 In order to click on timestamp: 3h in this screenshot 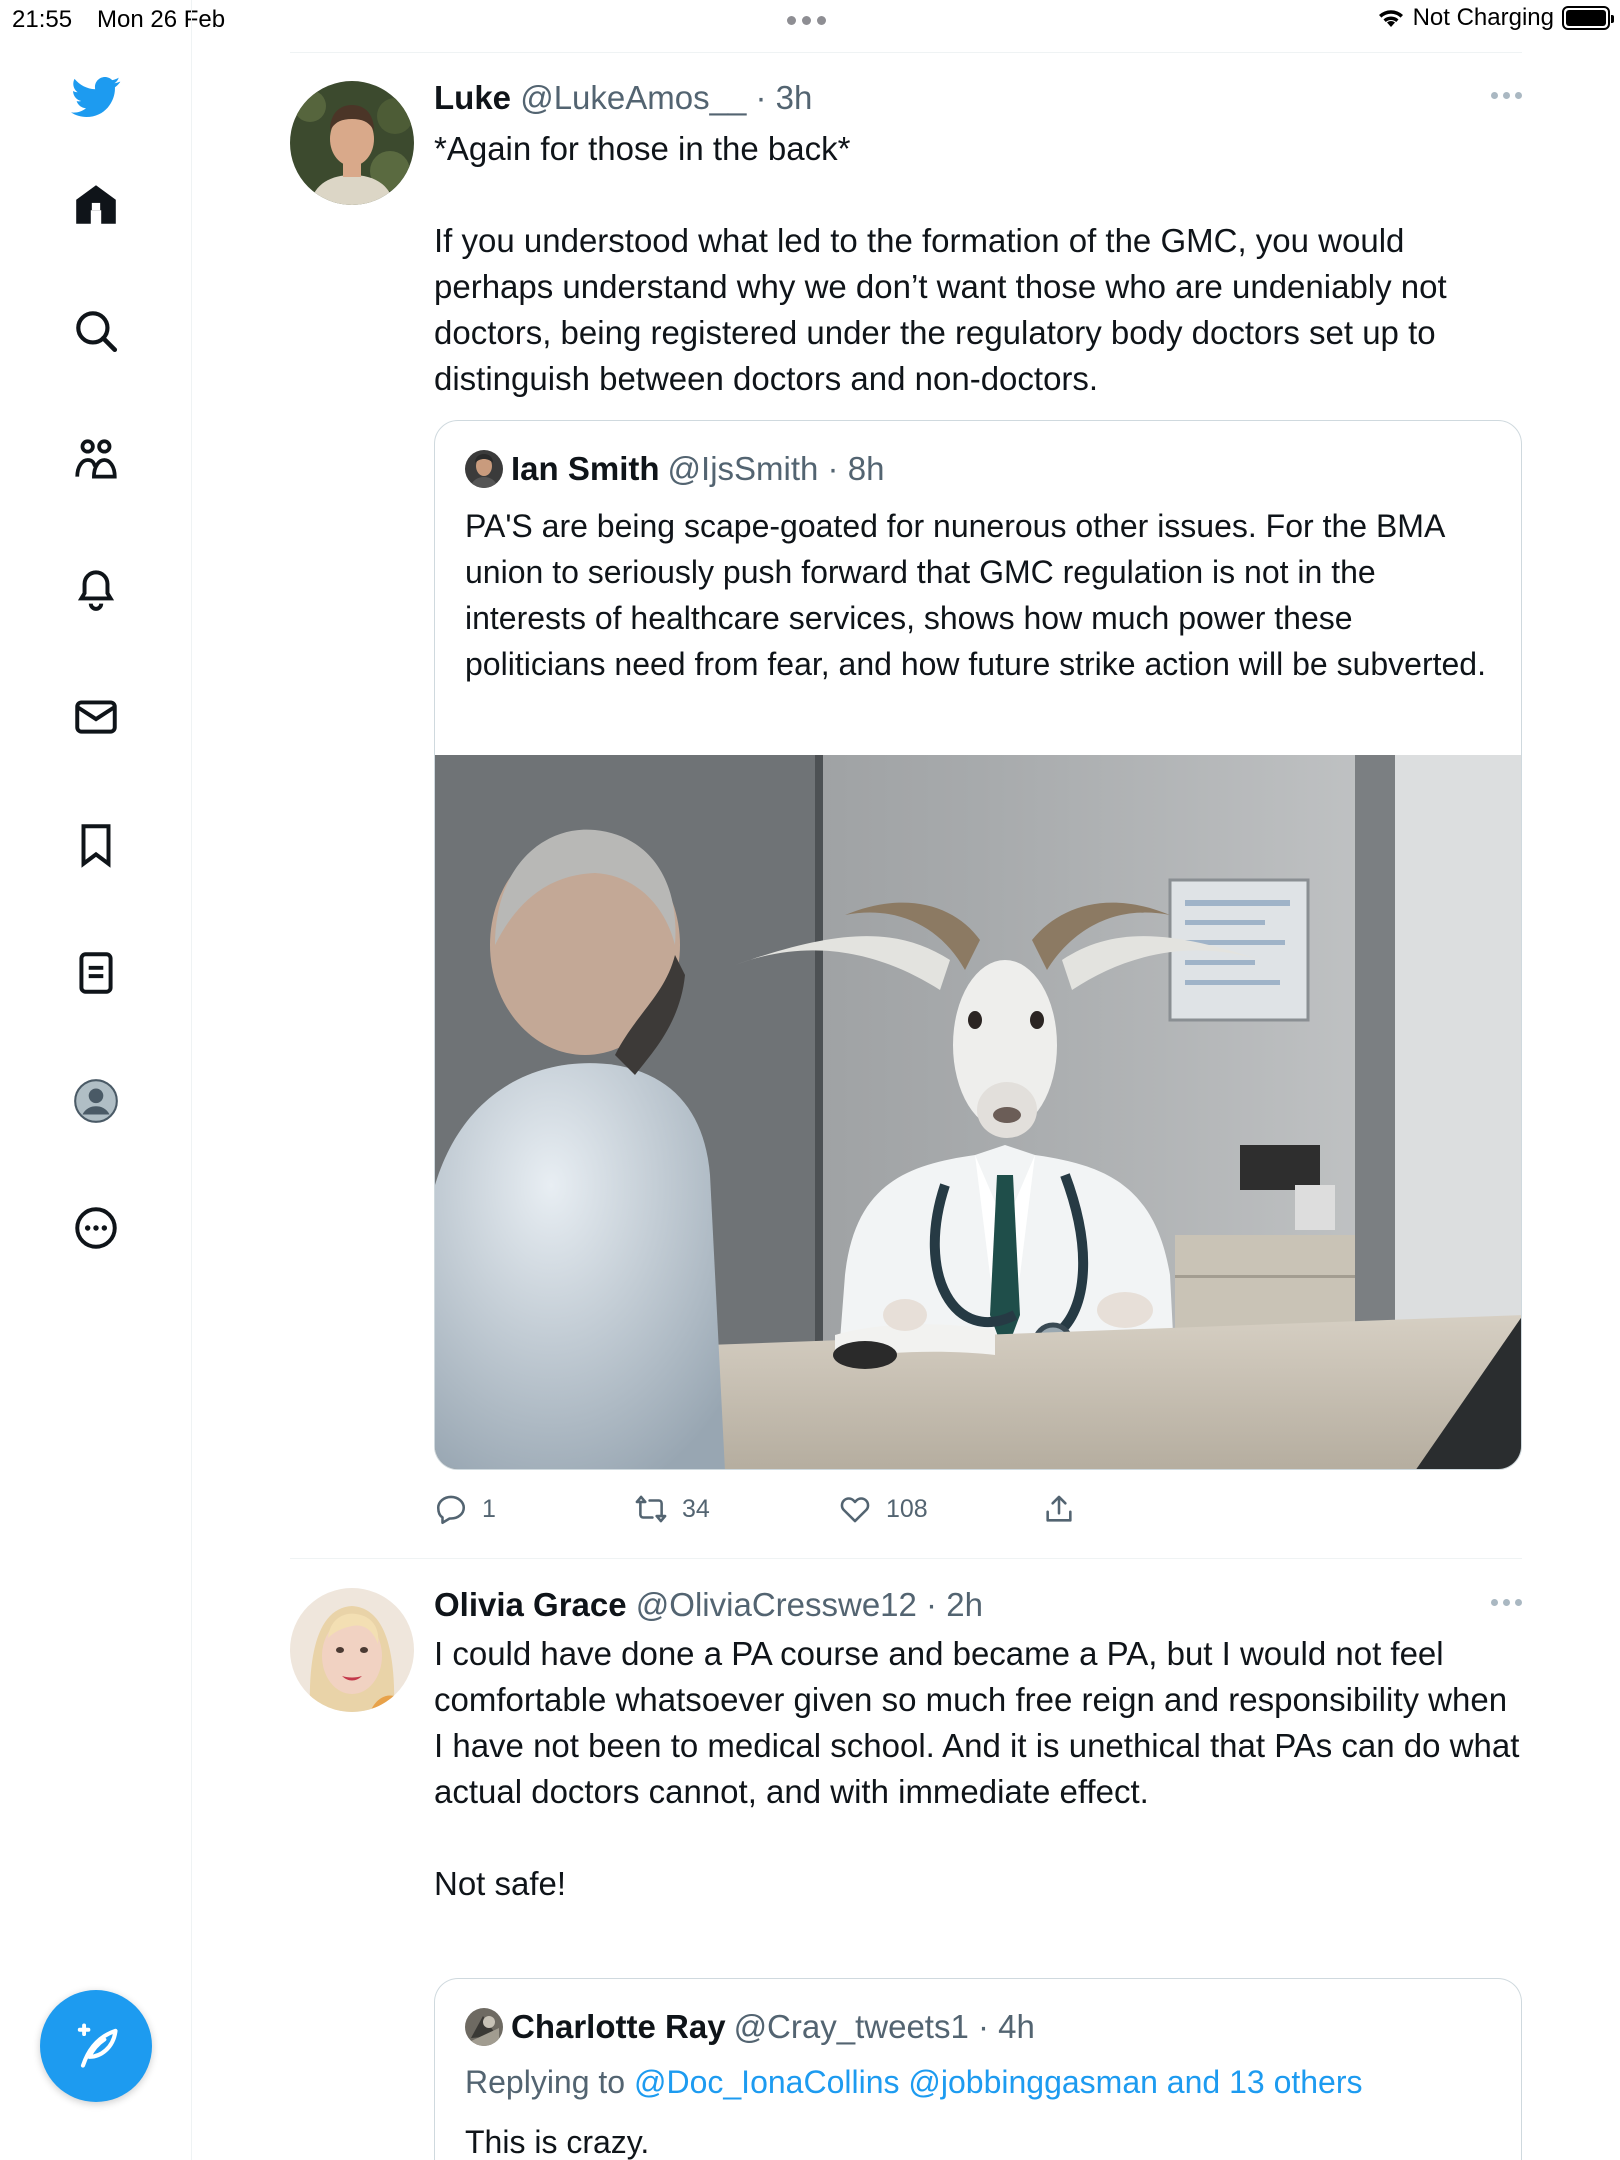, I will do `click(794, 97)`.